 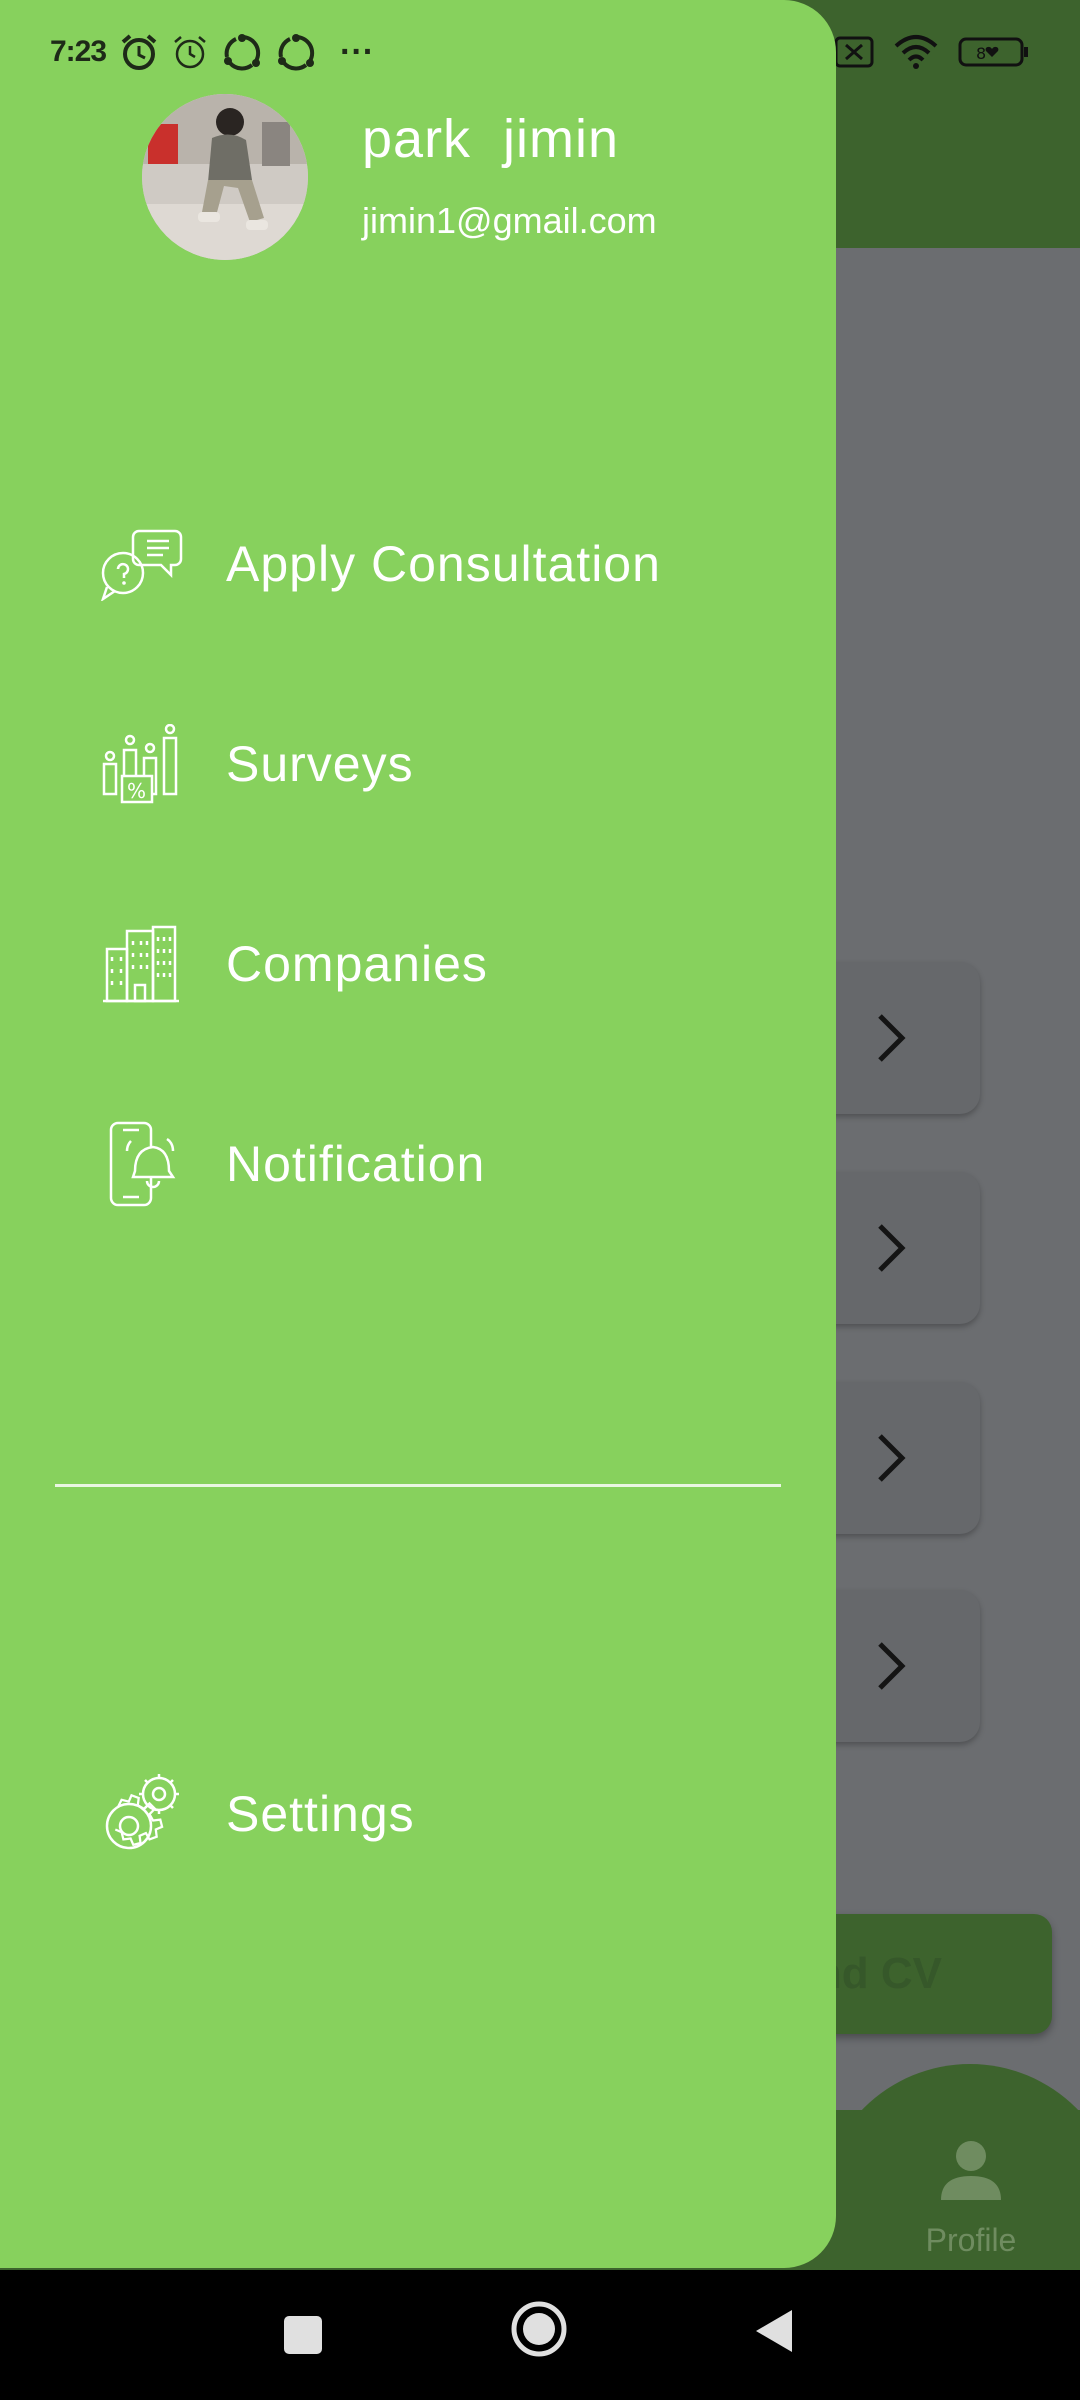 What do you see at coordinates (773, 2331) in the screenshot?
I see `back-button` at bounding box center [773, 2331].